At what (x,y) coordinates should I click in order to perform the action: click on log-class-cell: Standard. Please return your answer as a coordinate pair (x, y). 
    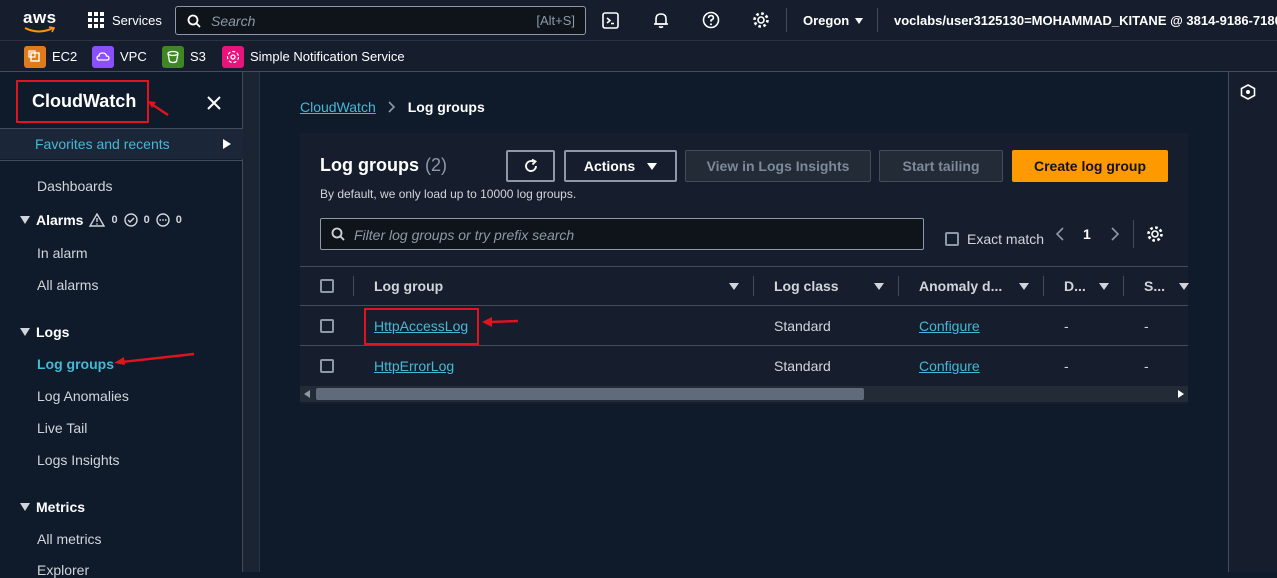
    Looking at the image, I should click on (802, 366).